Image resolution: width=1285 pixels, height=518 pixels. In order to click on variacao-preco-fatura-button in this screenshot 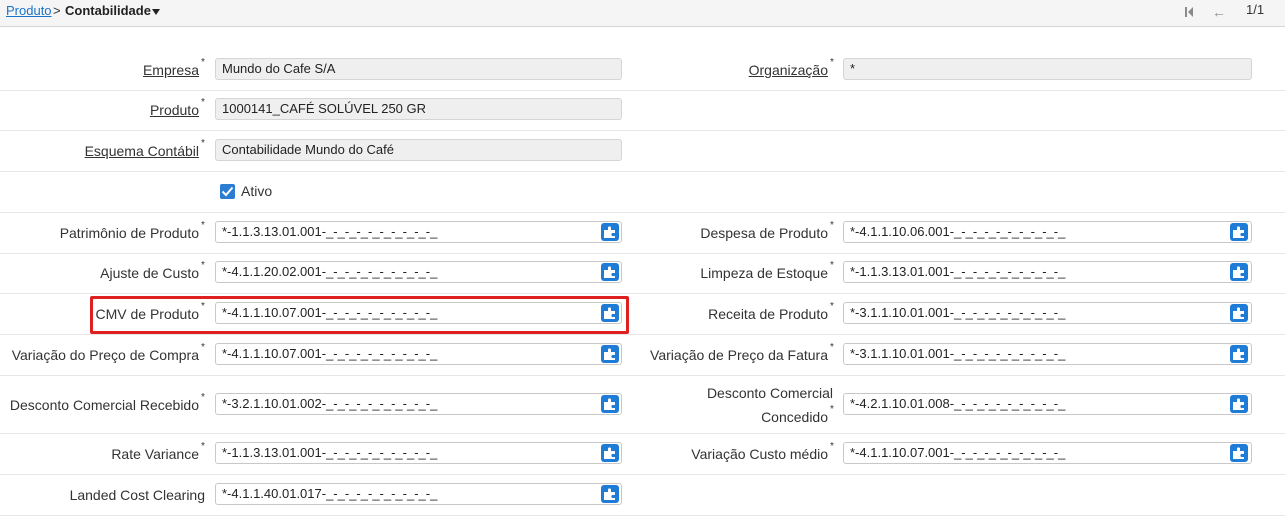, I will do `click(1239, 354)`.